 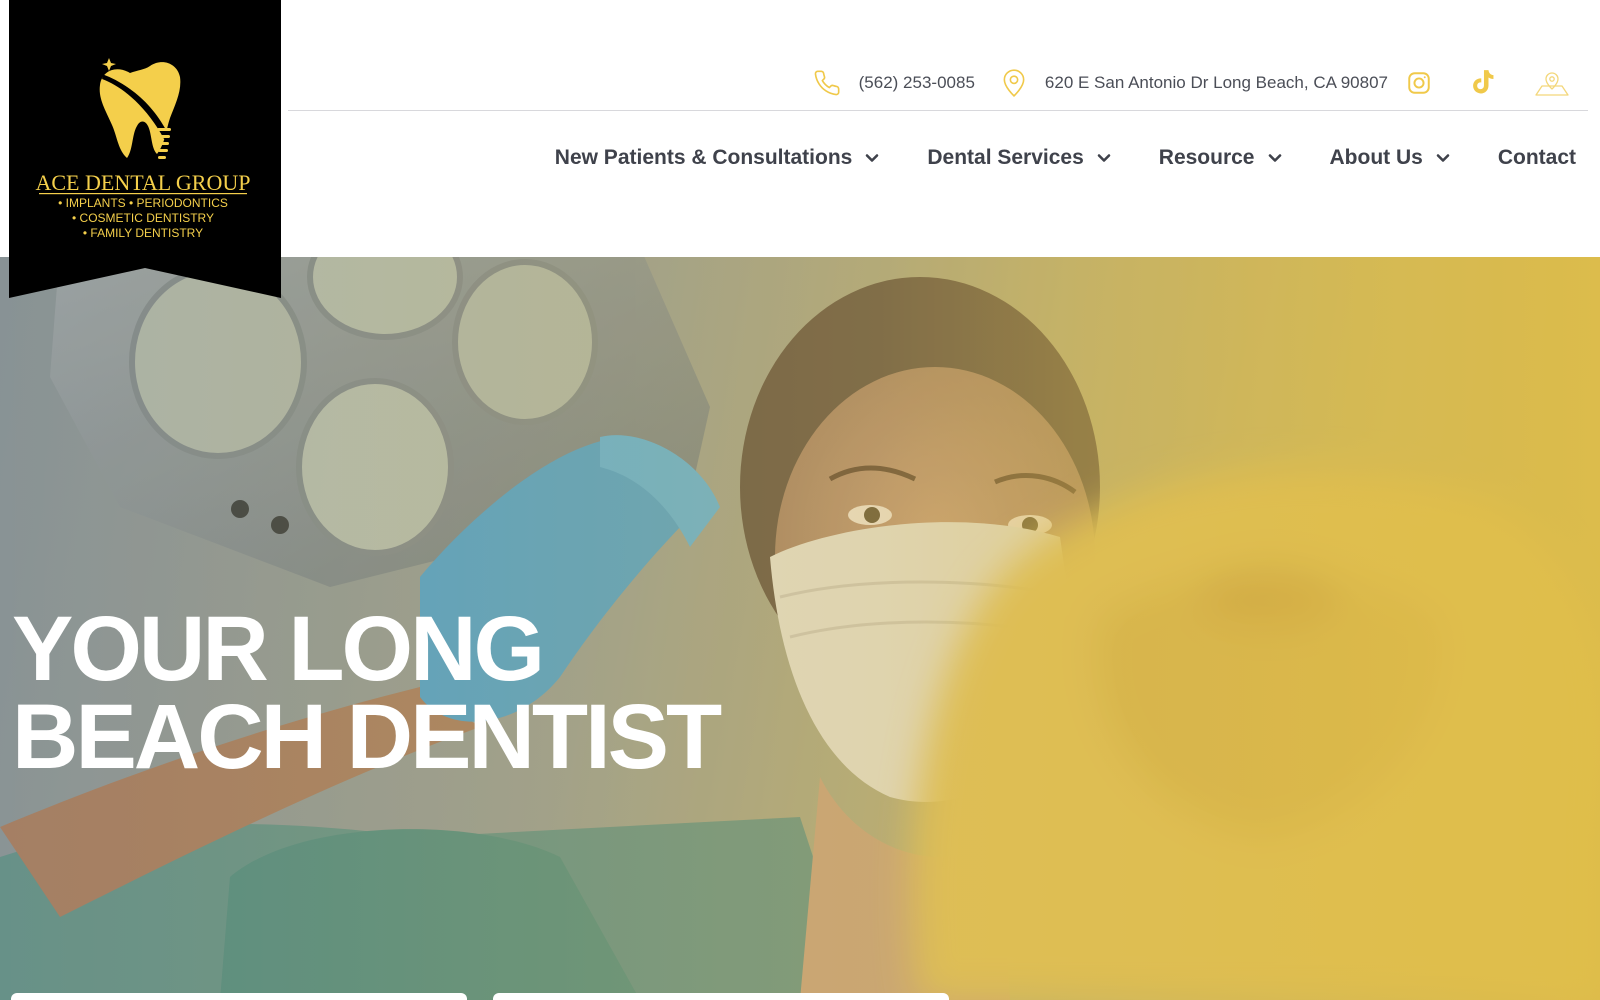 What do you see at coordinates (721, 996) in the screenshot?
I see `cta-button-secondary` at bounding box center [721, 996].